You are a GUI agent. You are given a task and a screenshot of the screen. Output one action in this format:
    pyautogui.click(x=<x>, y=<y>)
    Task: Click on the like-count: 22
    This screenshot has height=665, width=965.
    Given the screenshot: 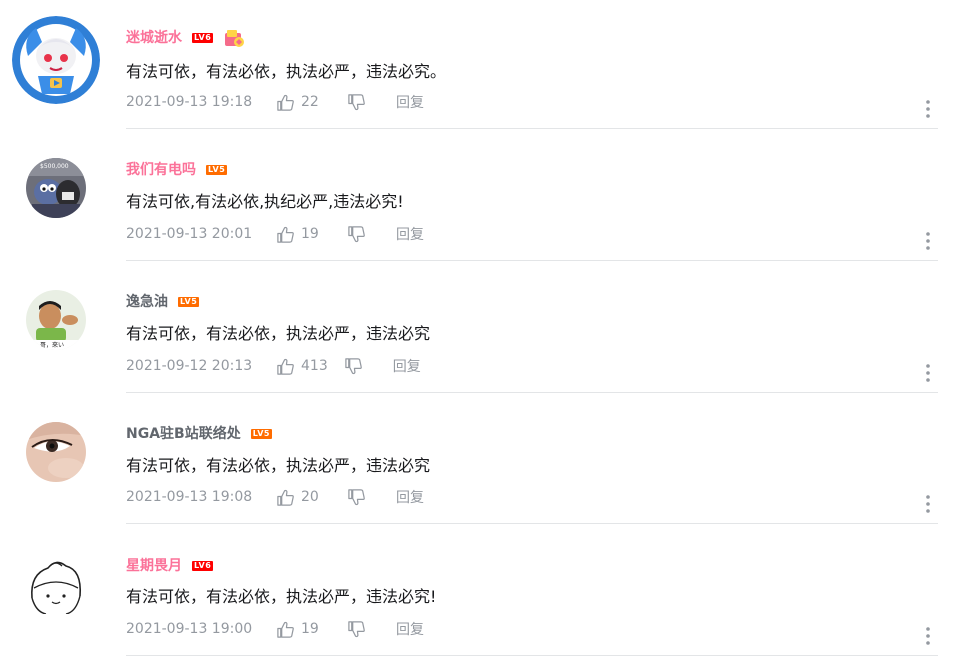 What is the action you would take?
    pyautogui.click(x=310, y=102)
    